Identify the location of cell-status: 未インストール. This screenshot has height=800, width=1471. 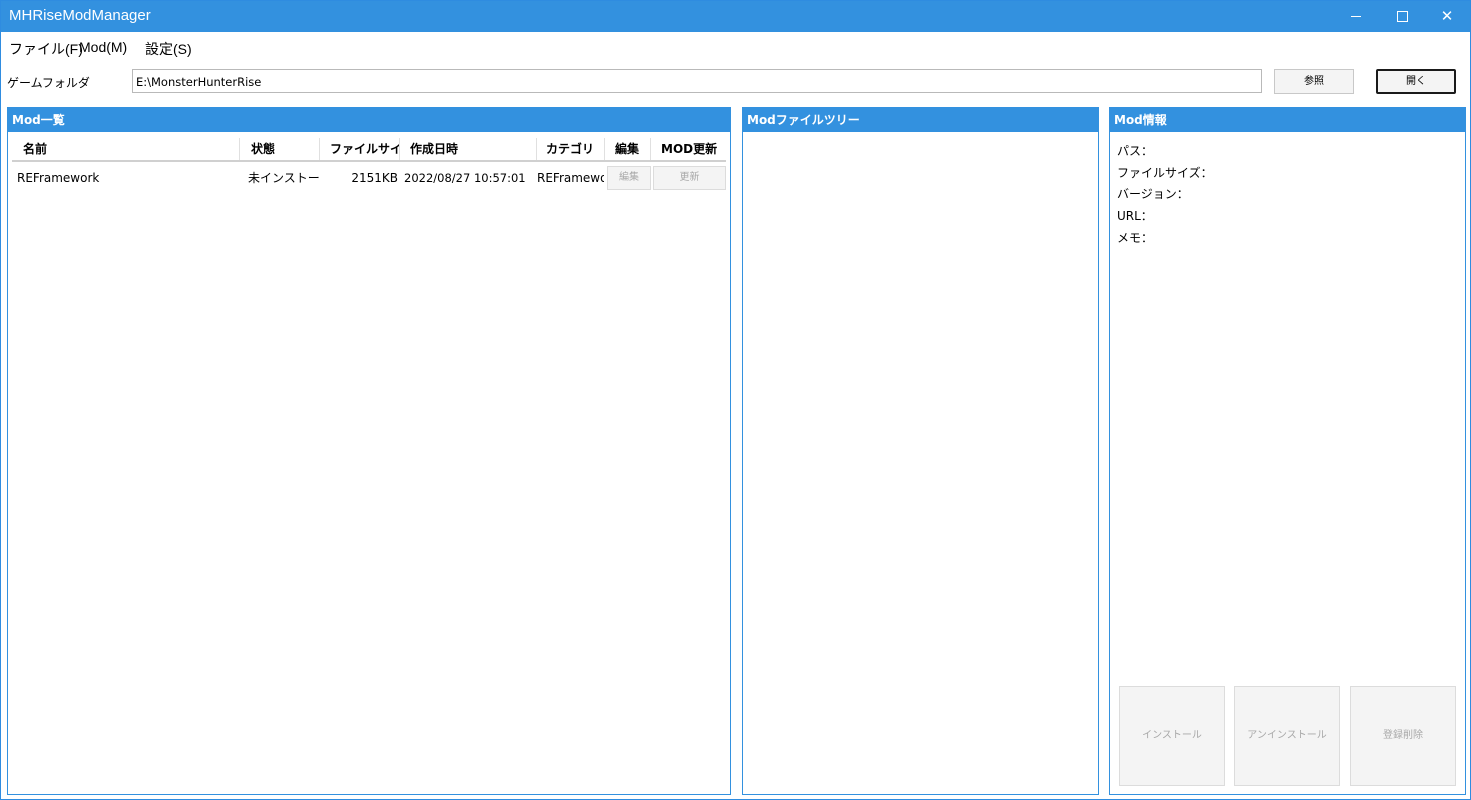
(284, 178).